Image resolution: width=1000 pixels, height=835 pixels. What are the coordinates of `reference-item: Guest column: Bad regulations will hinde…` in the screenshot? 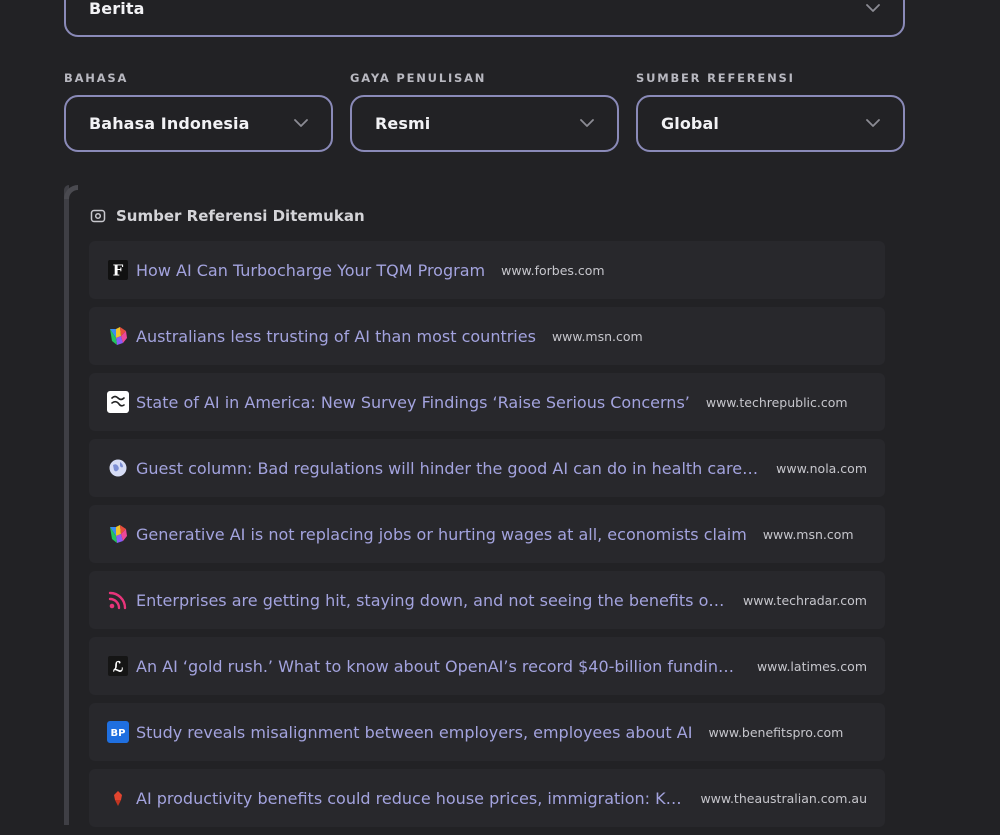 It's located at (487, 468).